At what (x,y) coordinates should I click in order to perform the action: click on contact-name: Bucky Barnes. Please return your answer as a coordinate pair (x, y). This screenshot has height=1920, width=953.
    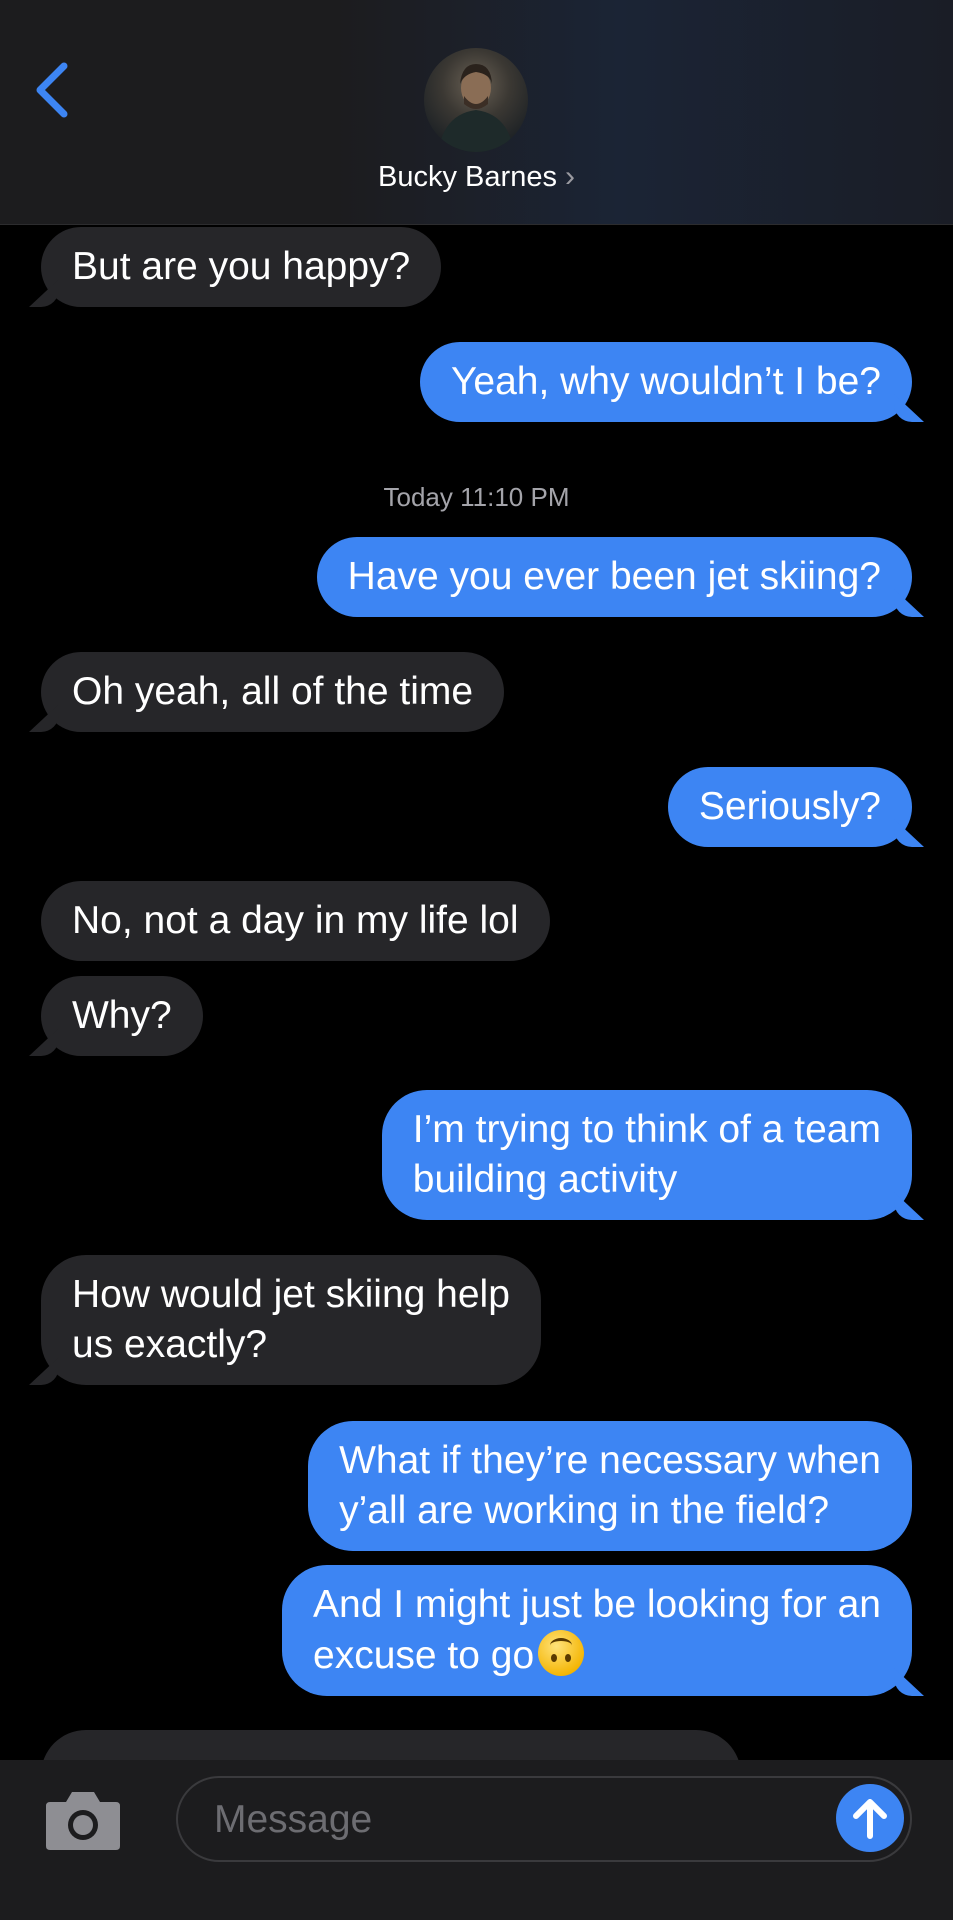
    Looking at the image, I should click on (467, 176).